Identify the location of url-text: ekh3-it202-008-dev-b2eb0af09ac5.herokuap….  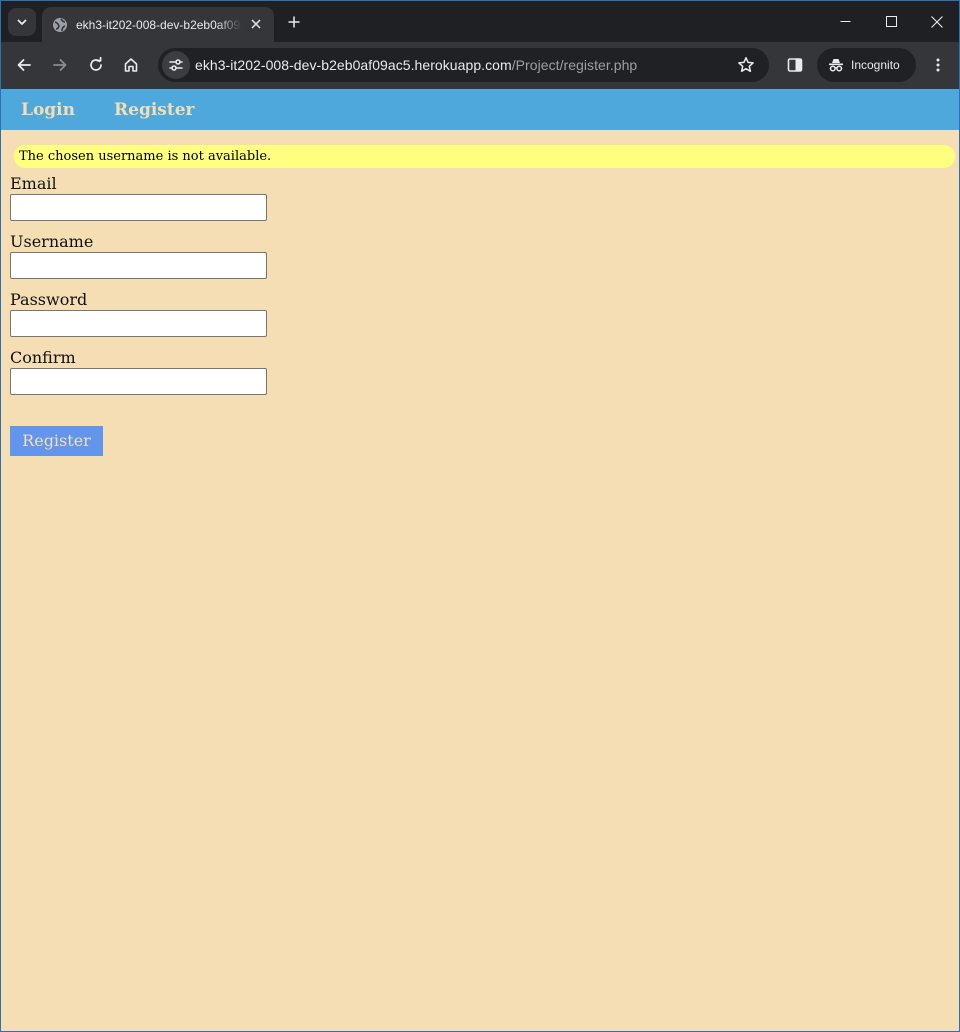
(416, 65).